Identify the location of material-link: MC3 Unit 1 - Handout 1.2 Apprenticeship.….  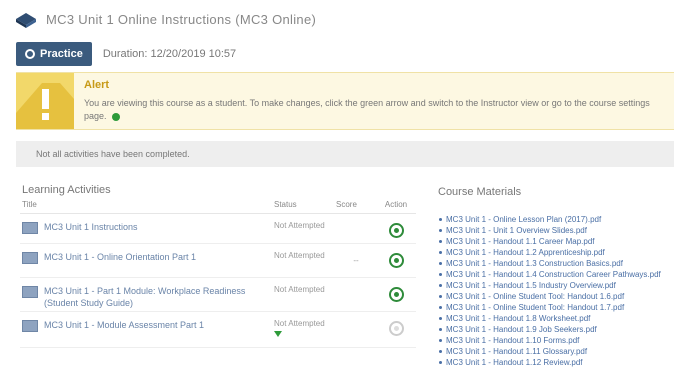
(556, 252).